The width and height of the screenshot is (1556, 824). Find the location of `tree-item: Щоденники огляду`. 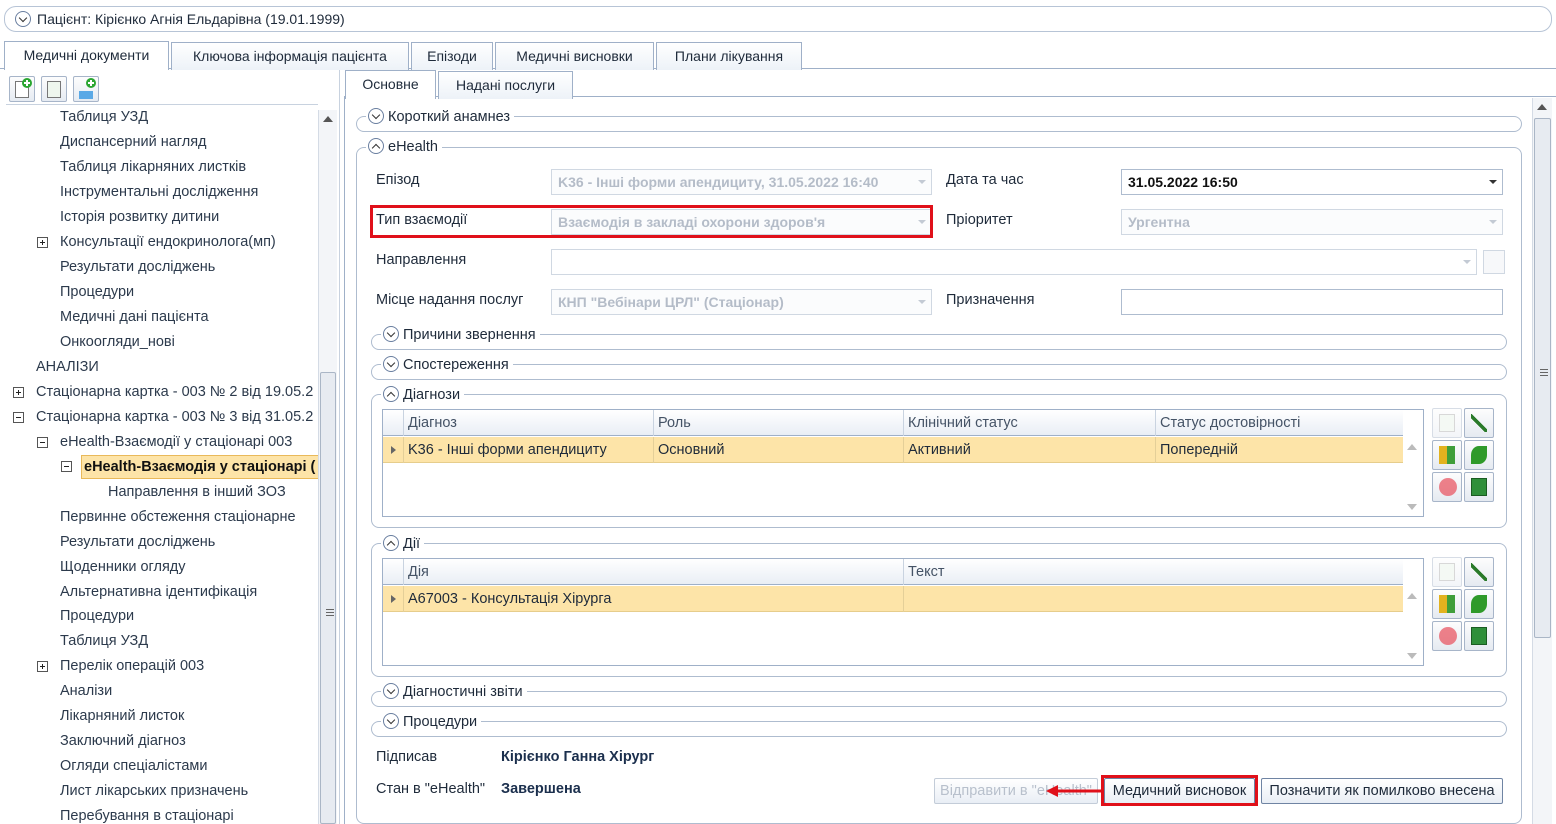

tree-item: Щоденники огляду is located at coordinates (123, 568).